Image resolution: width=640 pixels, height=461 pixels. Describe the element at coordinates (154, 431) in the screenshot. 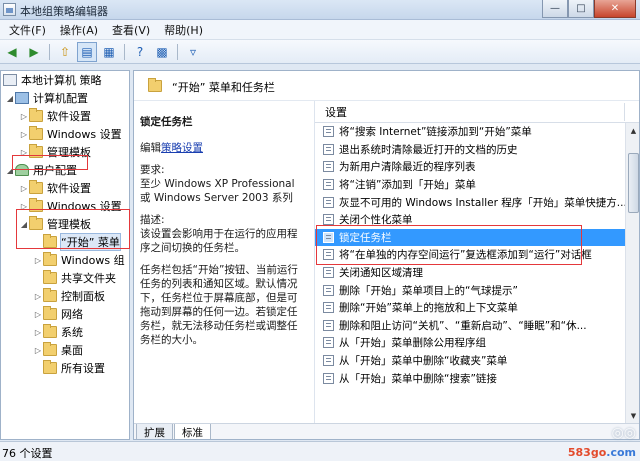

I see `tab-extended: 扩展` at that location.